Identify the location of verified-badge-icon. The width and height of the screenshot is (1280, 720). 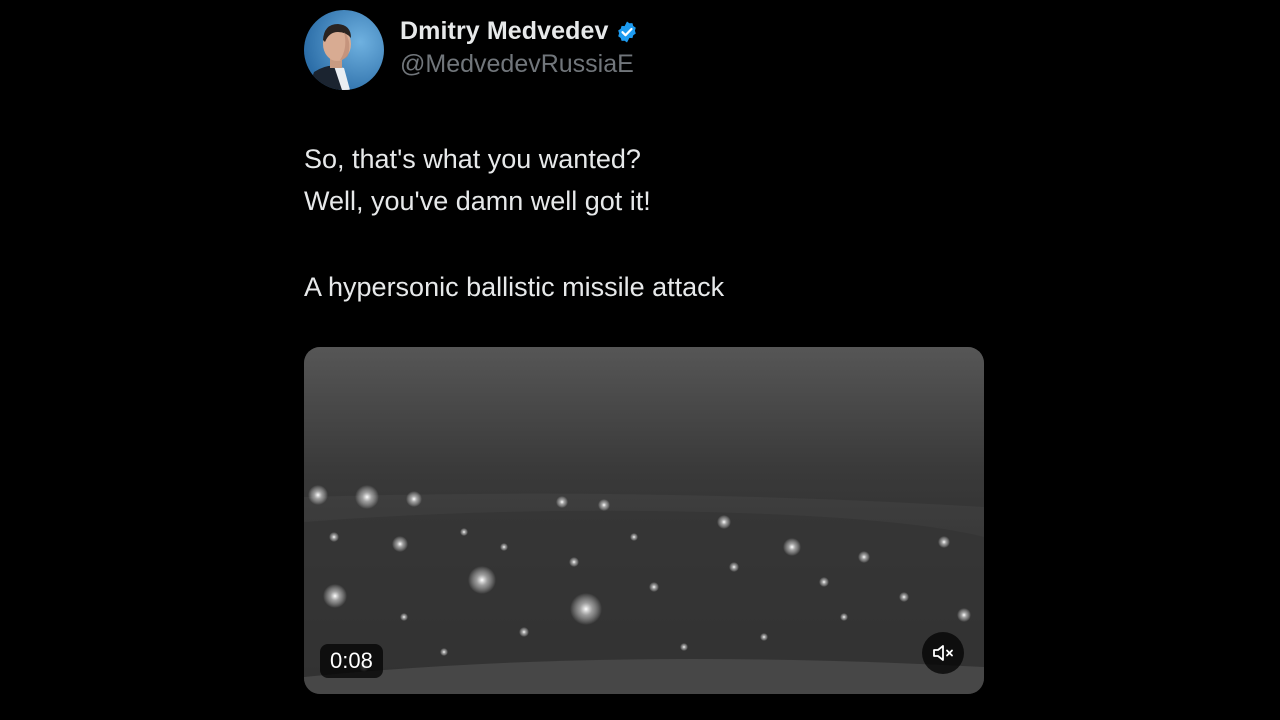
(627, 32).